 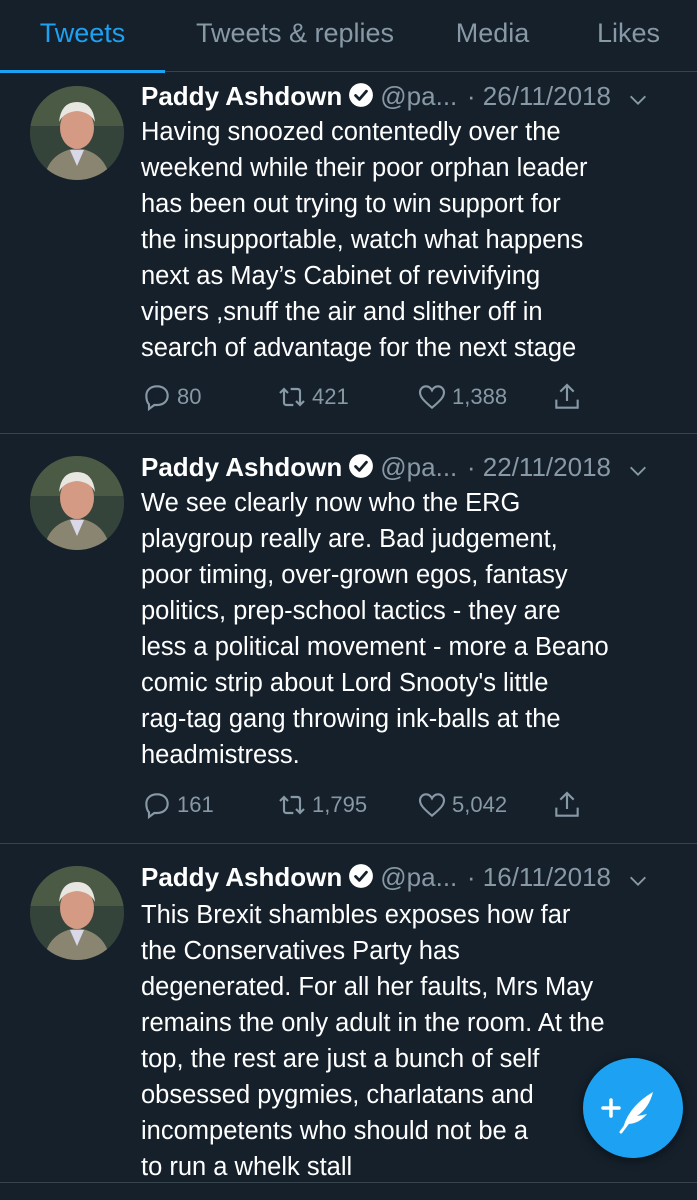 What do you see at coordinates (351, 204) in the screenshot?
I see `tweet-text-line: has been out trying to win support for` at bounding box center [351, 204].